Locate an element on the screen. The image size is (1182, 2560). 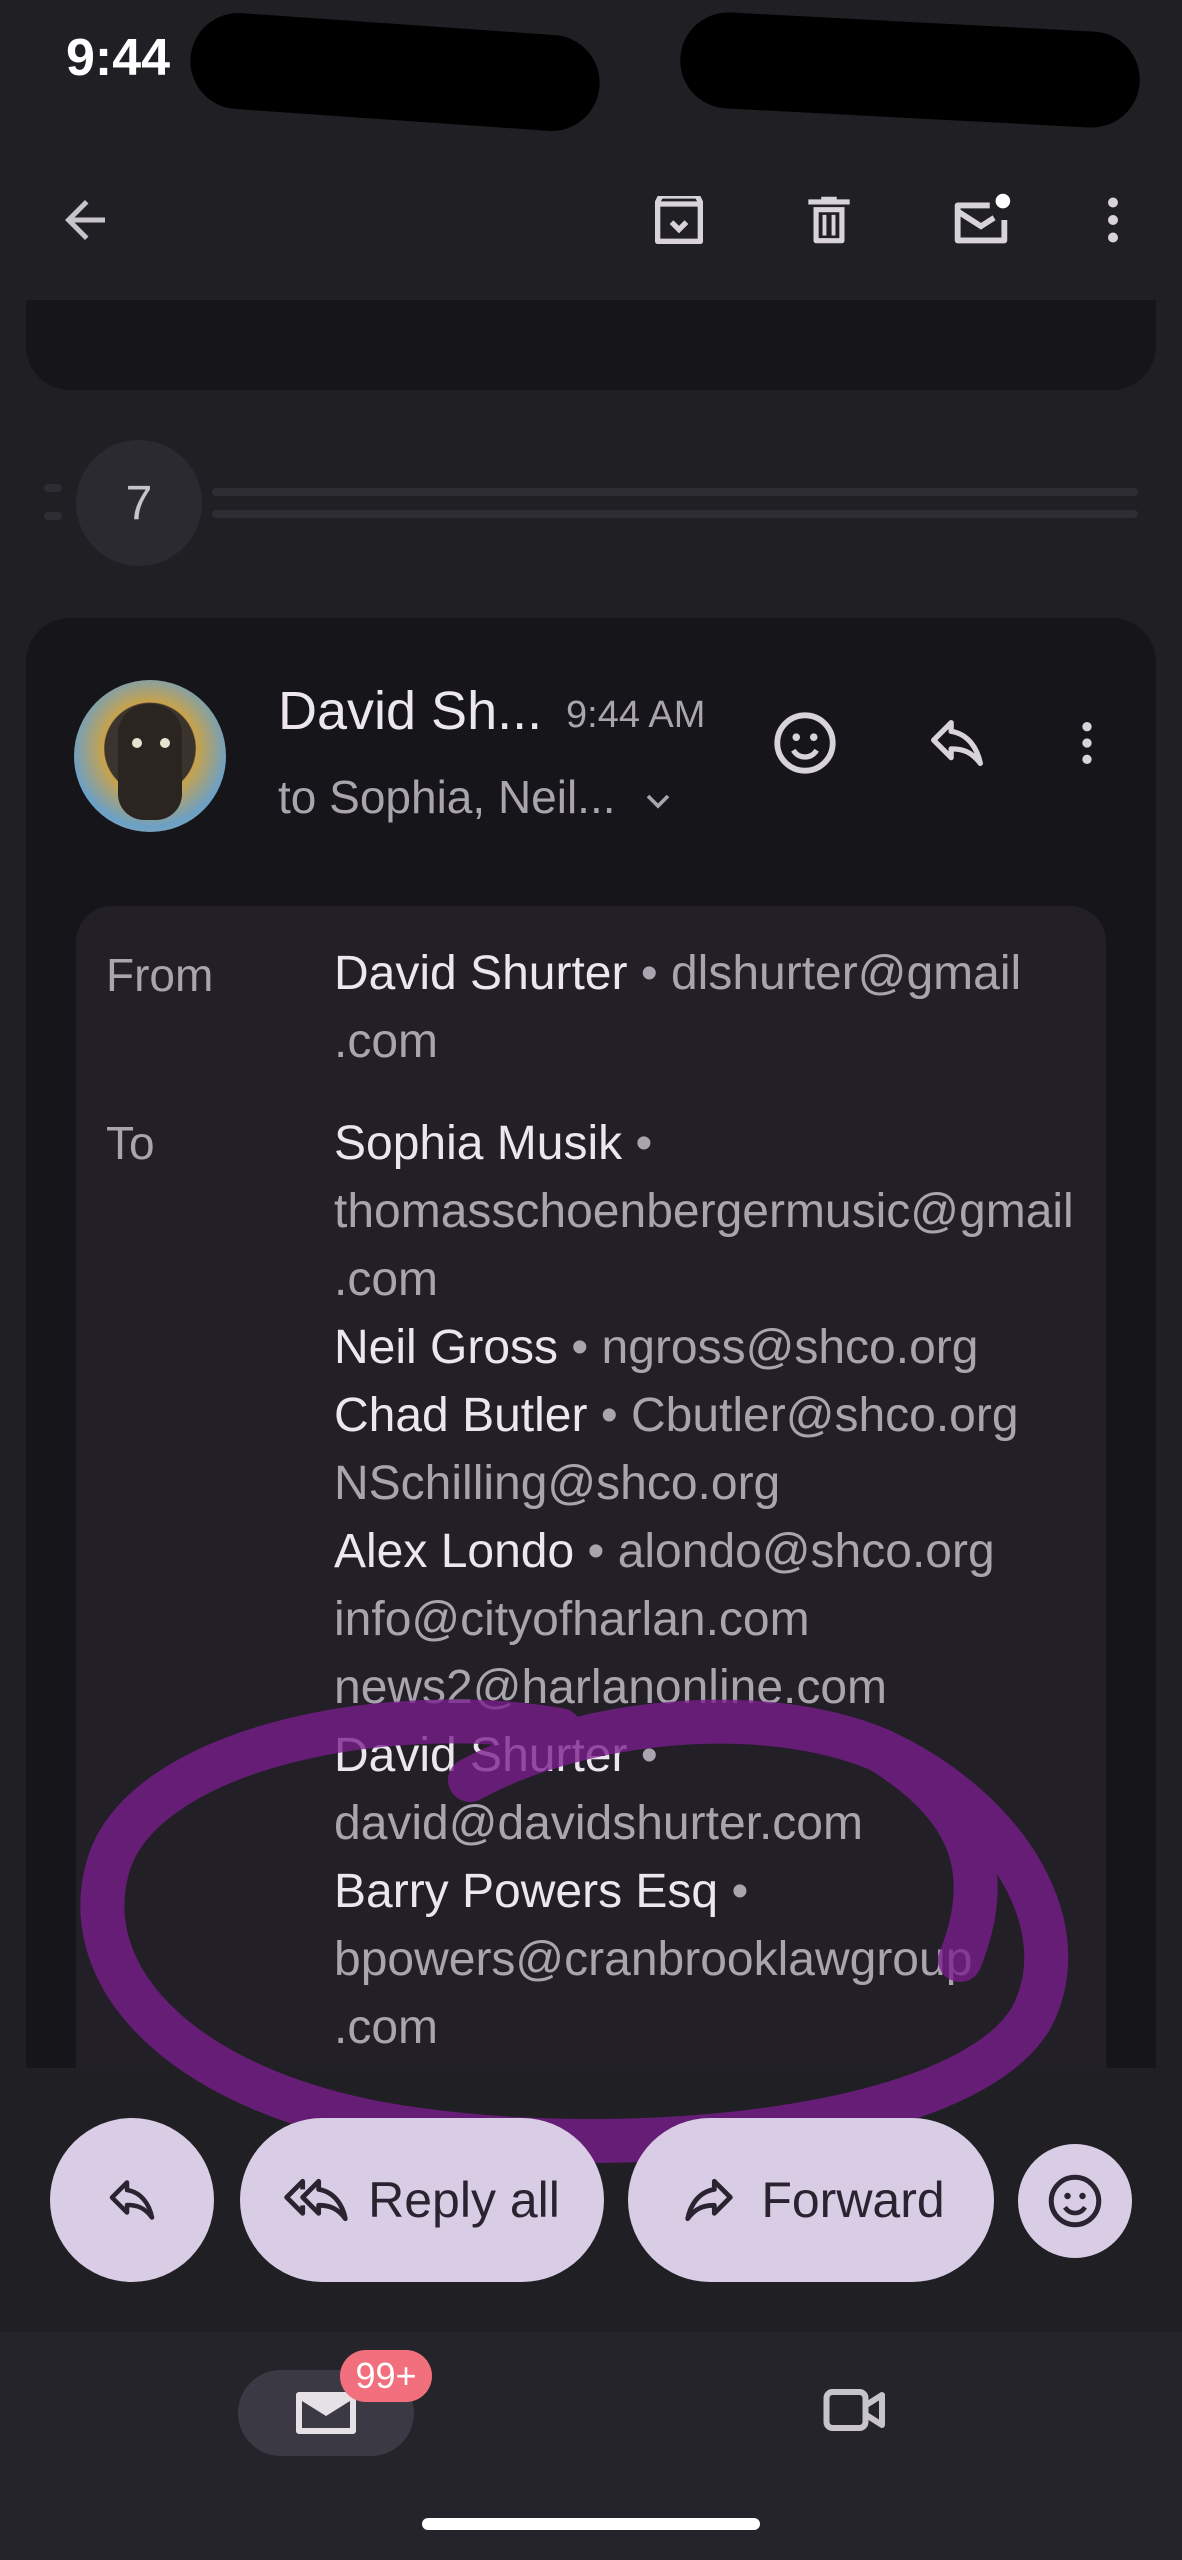
archive-icon is located at coordinates (679, 220).